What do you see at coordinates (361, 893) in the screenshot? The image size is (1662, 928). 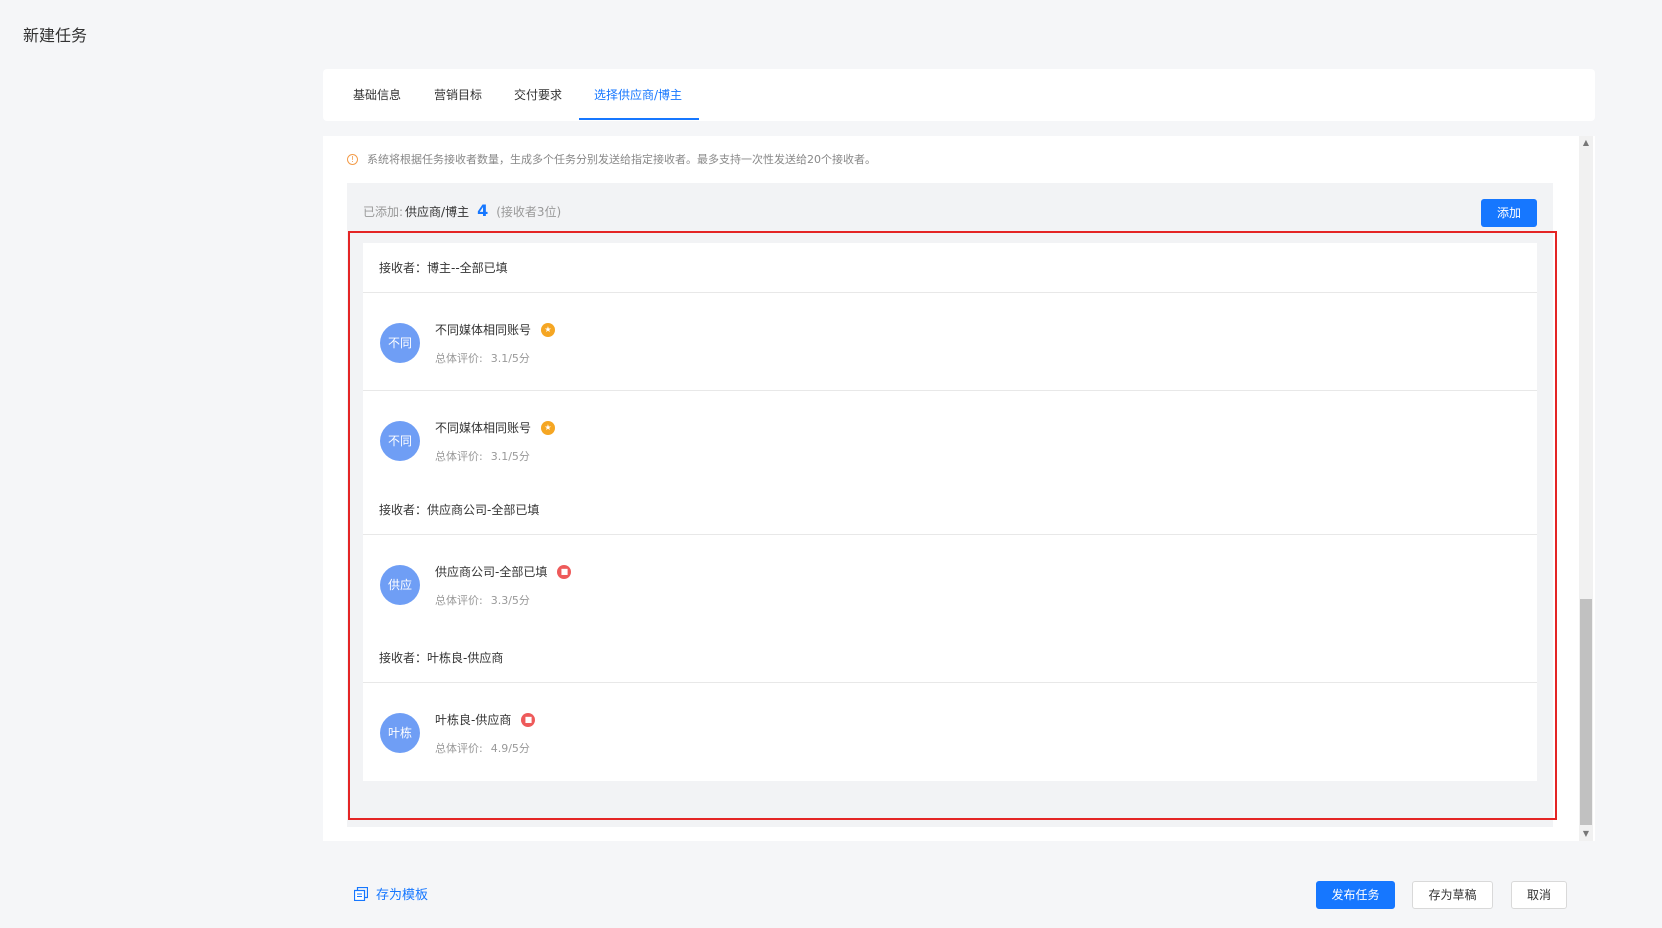 I see `copy-icon` at bounding box center [361, 893].